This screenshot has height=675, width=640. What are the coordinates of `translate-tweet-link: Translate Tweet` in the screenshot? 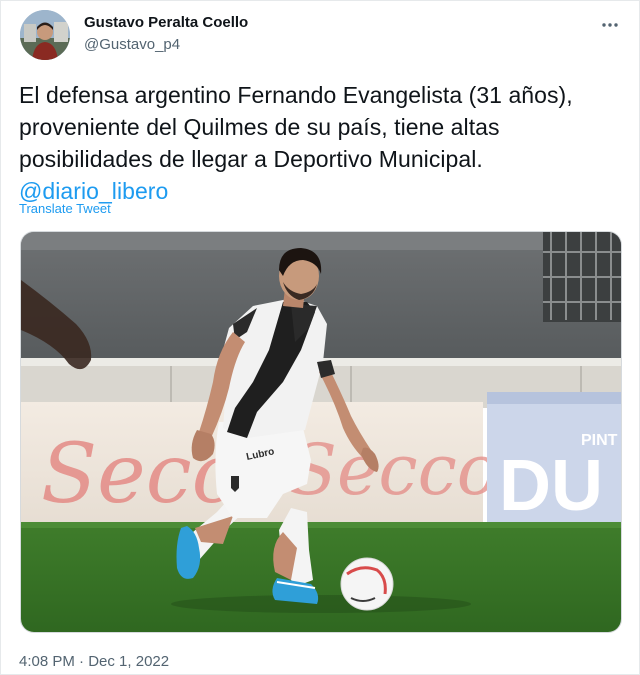 It's located at (65, 209).